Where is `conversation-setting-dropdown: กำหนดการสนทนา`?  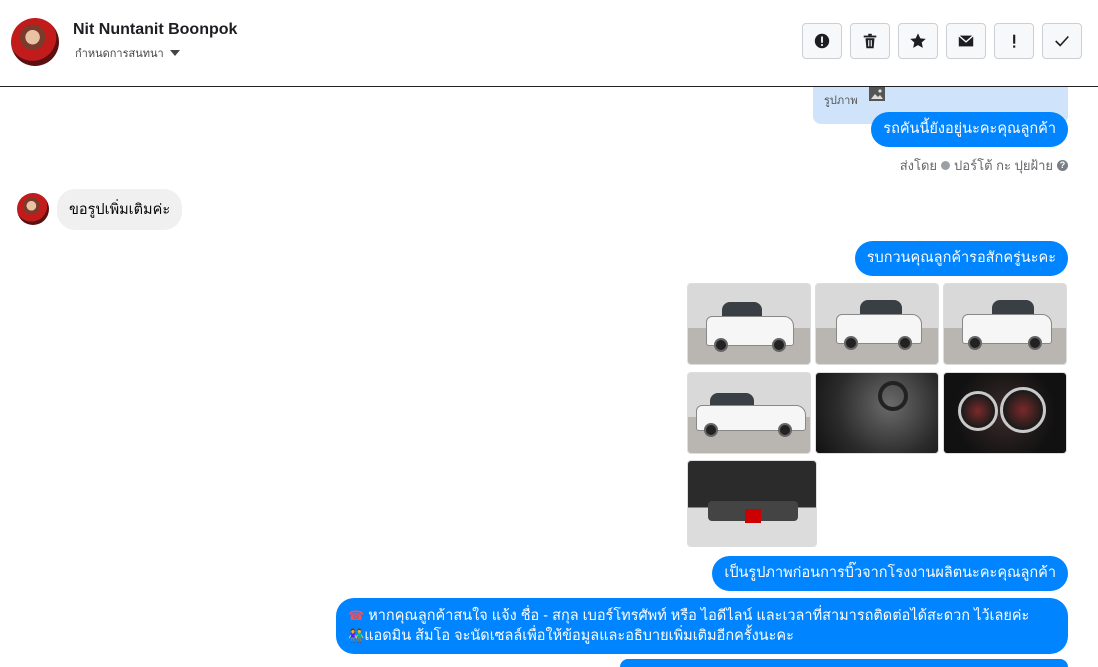
conversation-setting-dropdown: กำหนดการสนทนา is located at coordinates (127, 53).